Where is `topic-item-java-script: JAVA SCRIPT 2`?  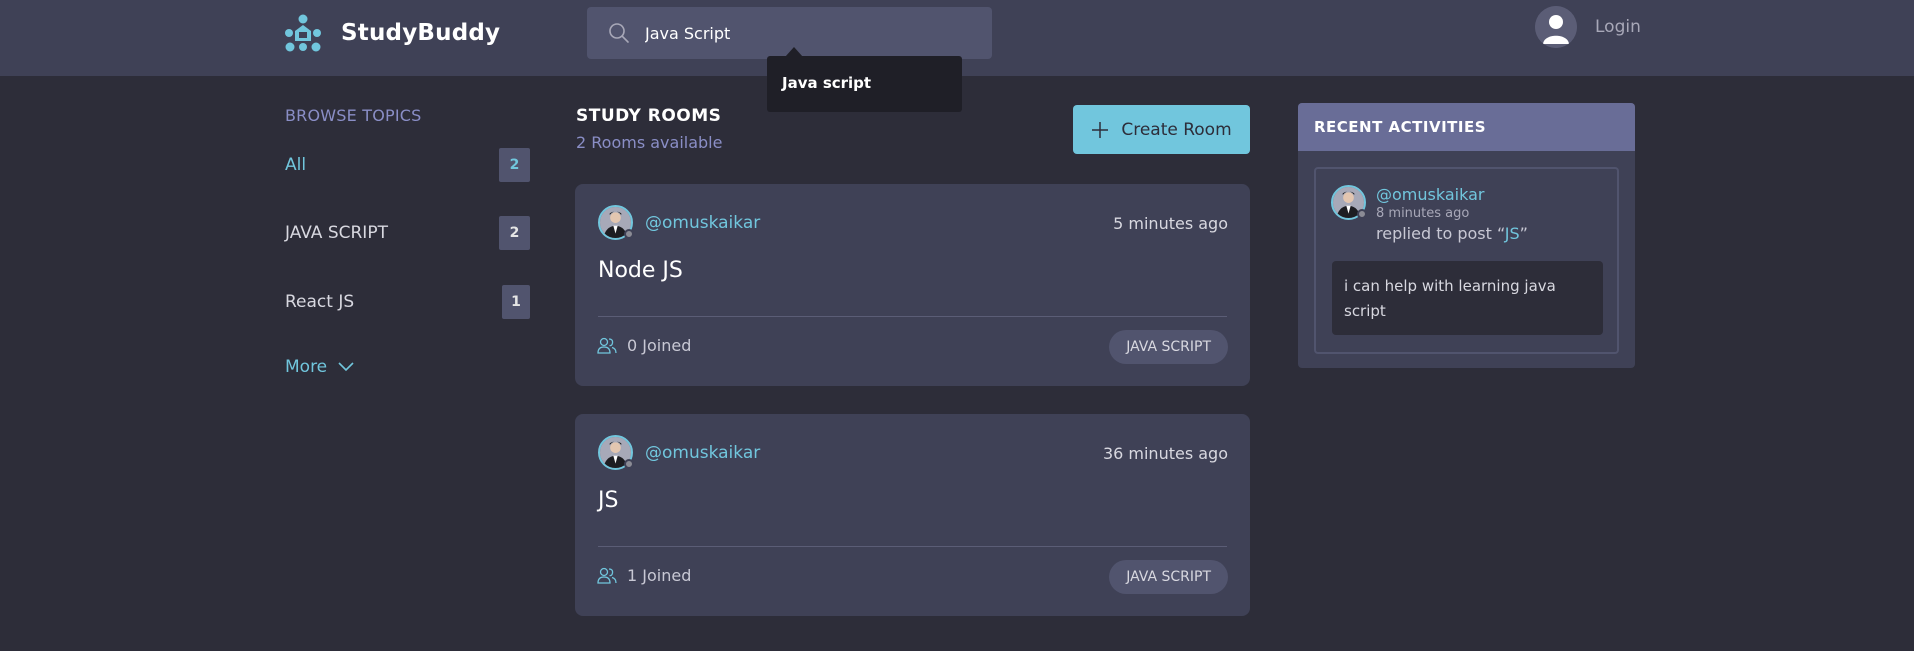
topic-item-java-script: JAVA SCRIPT 2 is located at coordinates (407, 233).